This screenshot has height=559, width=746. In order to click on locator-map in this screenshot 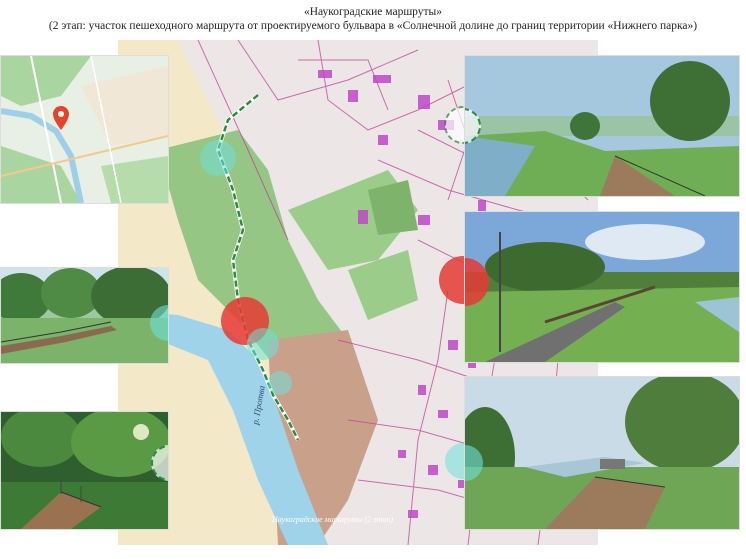, I will do `click(84, 129)`.